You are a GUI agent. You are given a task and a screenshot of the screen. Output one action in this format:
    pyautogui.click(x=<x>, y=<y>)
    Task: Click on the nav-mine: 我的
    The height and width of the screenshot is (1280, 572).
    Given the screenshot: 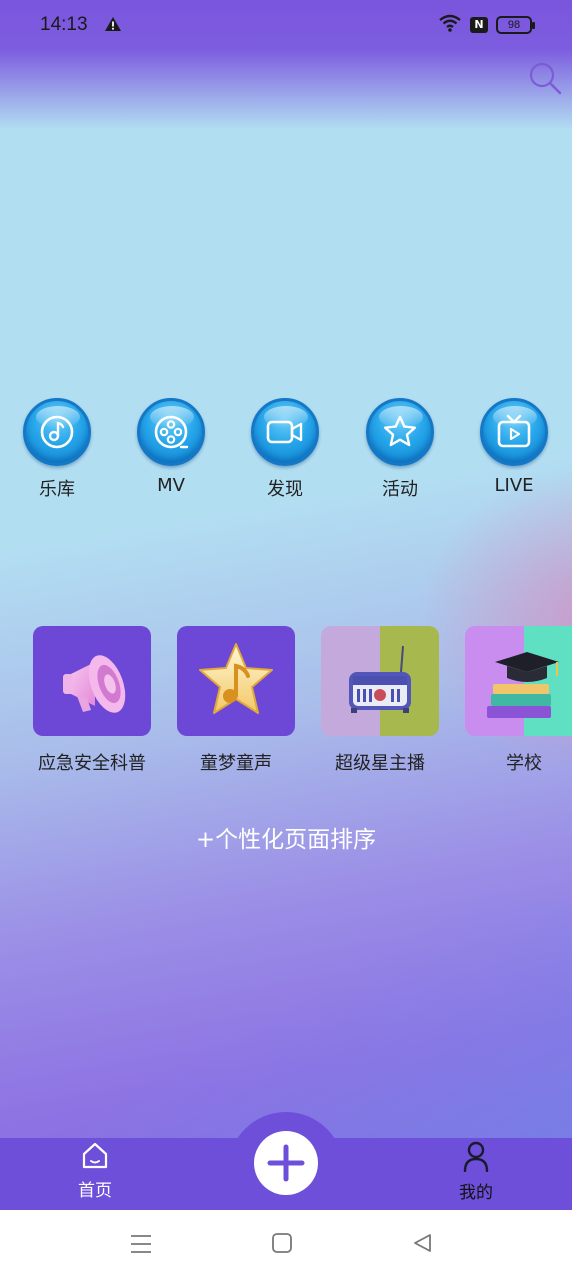 What is the action you would take?
    pyautogui.click(x=476, y=1171)
    